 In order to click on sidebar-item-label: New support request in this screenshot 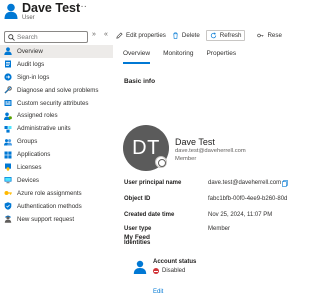, I will do `click(46, 219)`.